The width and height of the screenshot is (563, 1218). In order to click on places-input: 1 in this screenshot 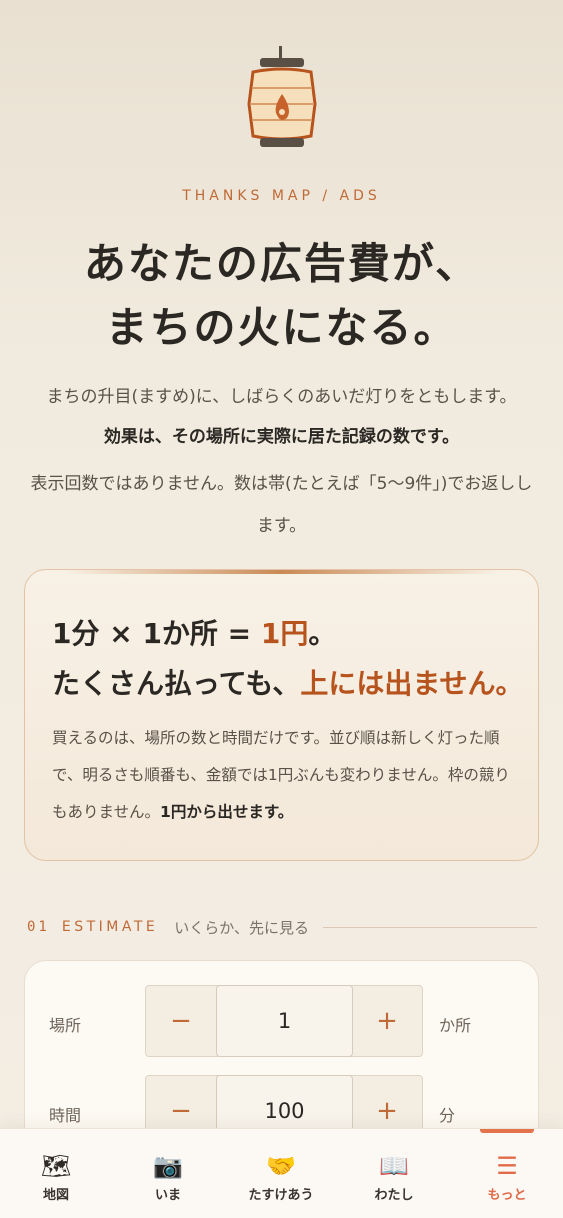, I will do `click(284, 1021)`.